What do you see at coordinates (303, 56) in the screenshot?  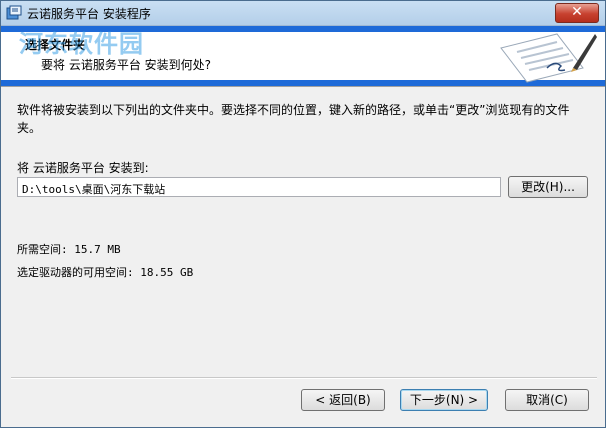 I see `header-banner: 选择文件夹 要将 云诺服务平台 安装到何处? 河东软件园` at bounding box center [303, 56].